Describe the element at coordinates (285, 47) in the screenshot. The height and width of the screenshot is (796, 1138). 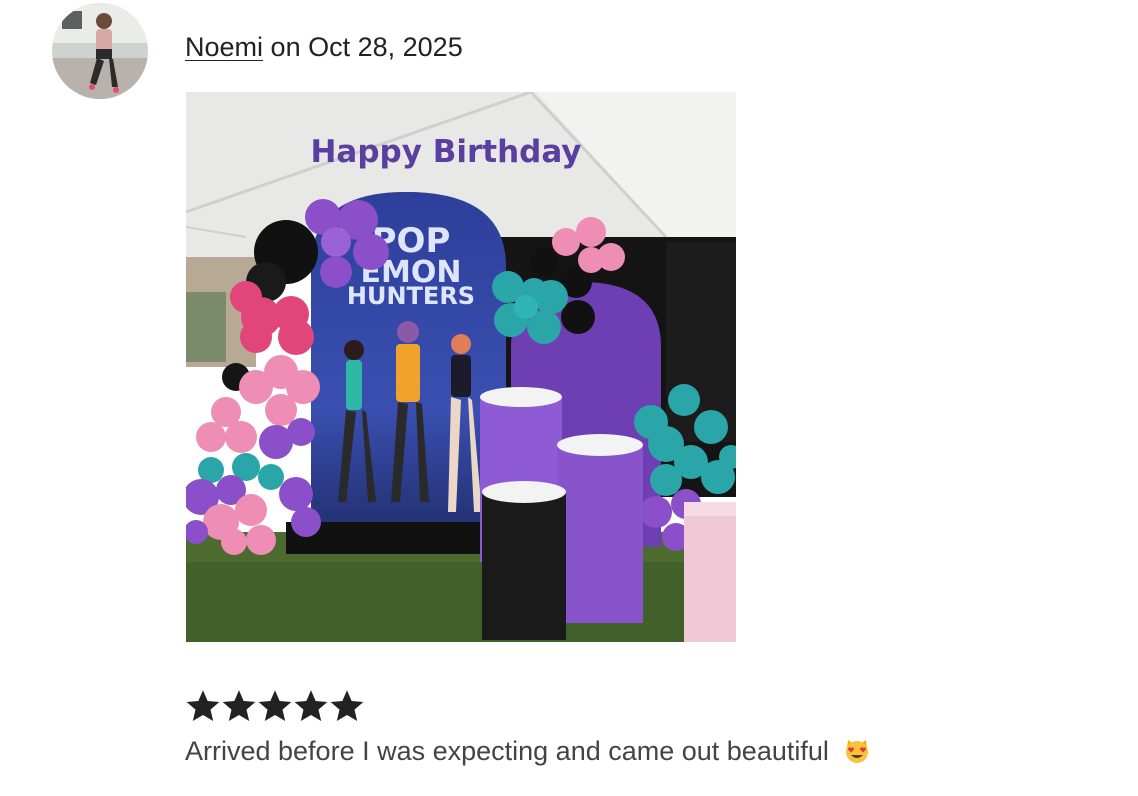
I see `date-prefix: on` at that location.